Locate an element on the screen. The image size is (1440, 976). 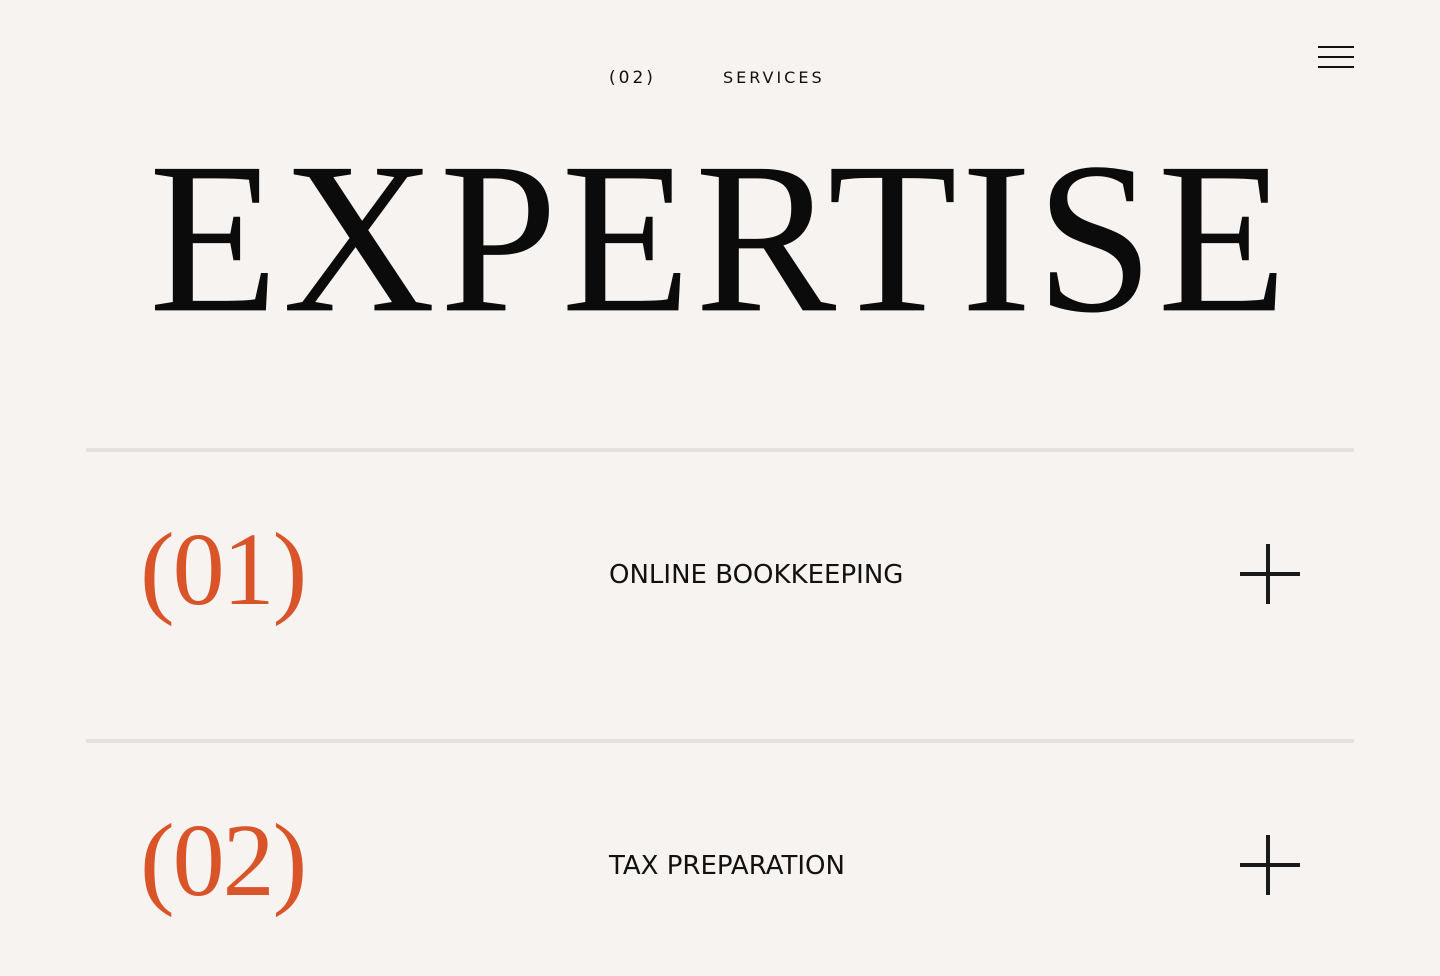
hamburger-menu-icon is located at coordinates (1336, 58).